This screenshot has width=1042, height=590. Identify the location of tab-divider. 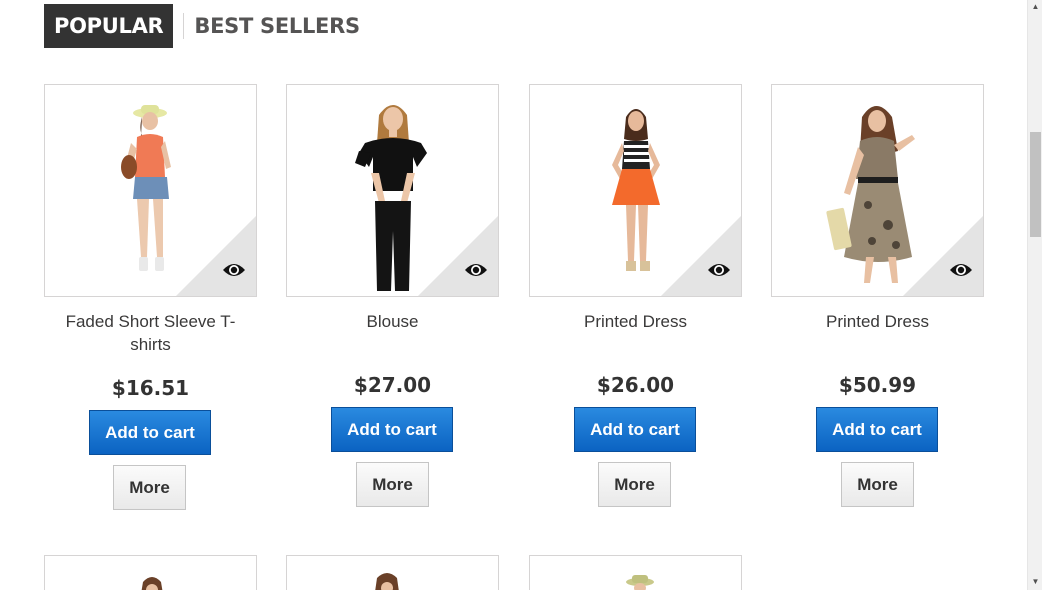
(184, 26).